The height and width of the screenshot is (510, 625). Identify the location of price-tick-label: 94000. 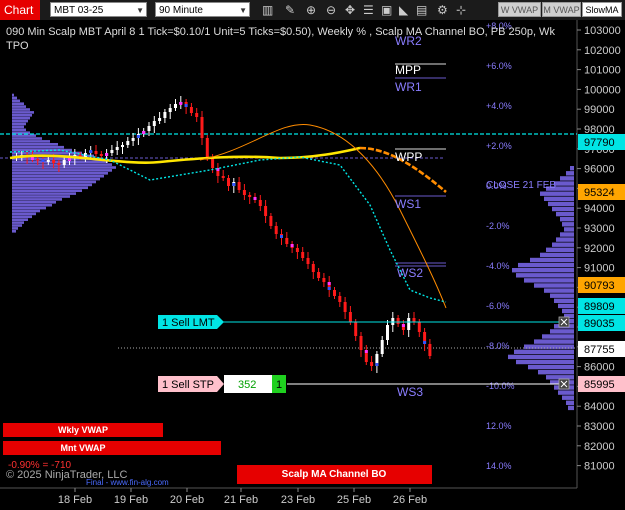
(599, 209).